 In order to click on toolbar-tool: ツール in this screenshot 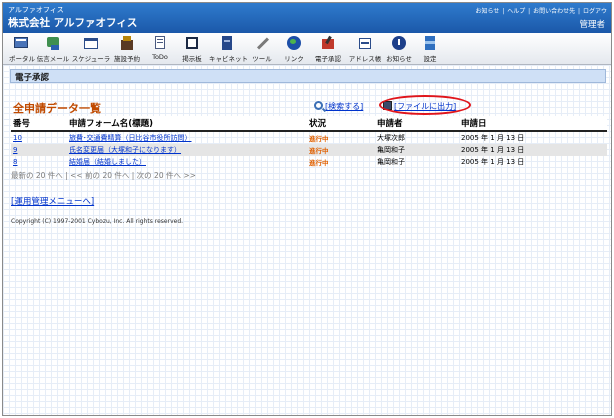, I will do `click(262, 49)`.